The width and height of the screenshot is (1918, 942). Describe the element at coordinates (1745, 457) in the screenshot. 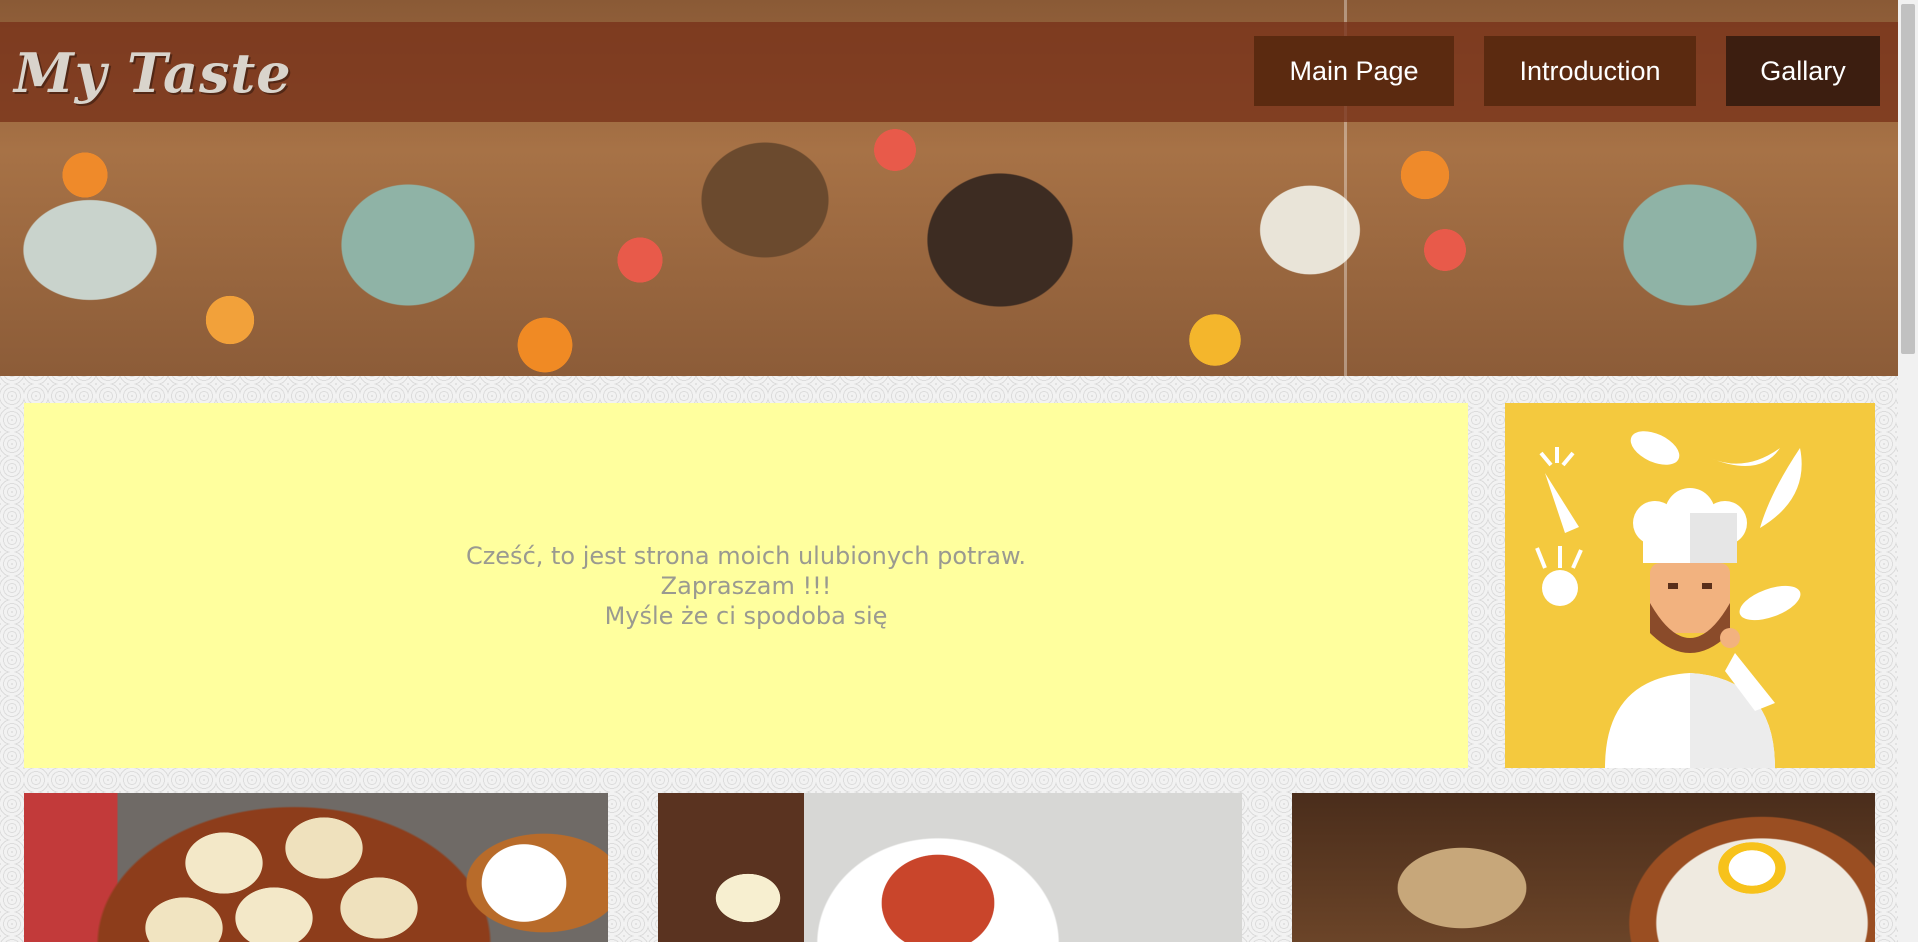

I see `chili-icon` at that location.